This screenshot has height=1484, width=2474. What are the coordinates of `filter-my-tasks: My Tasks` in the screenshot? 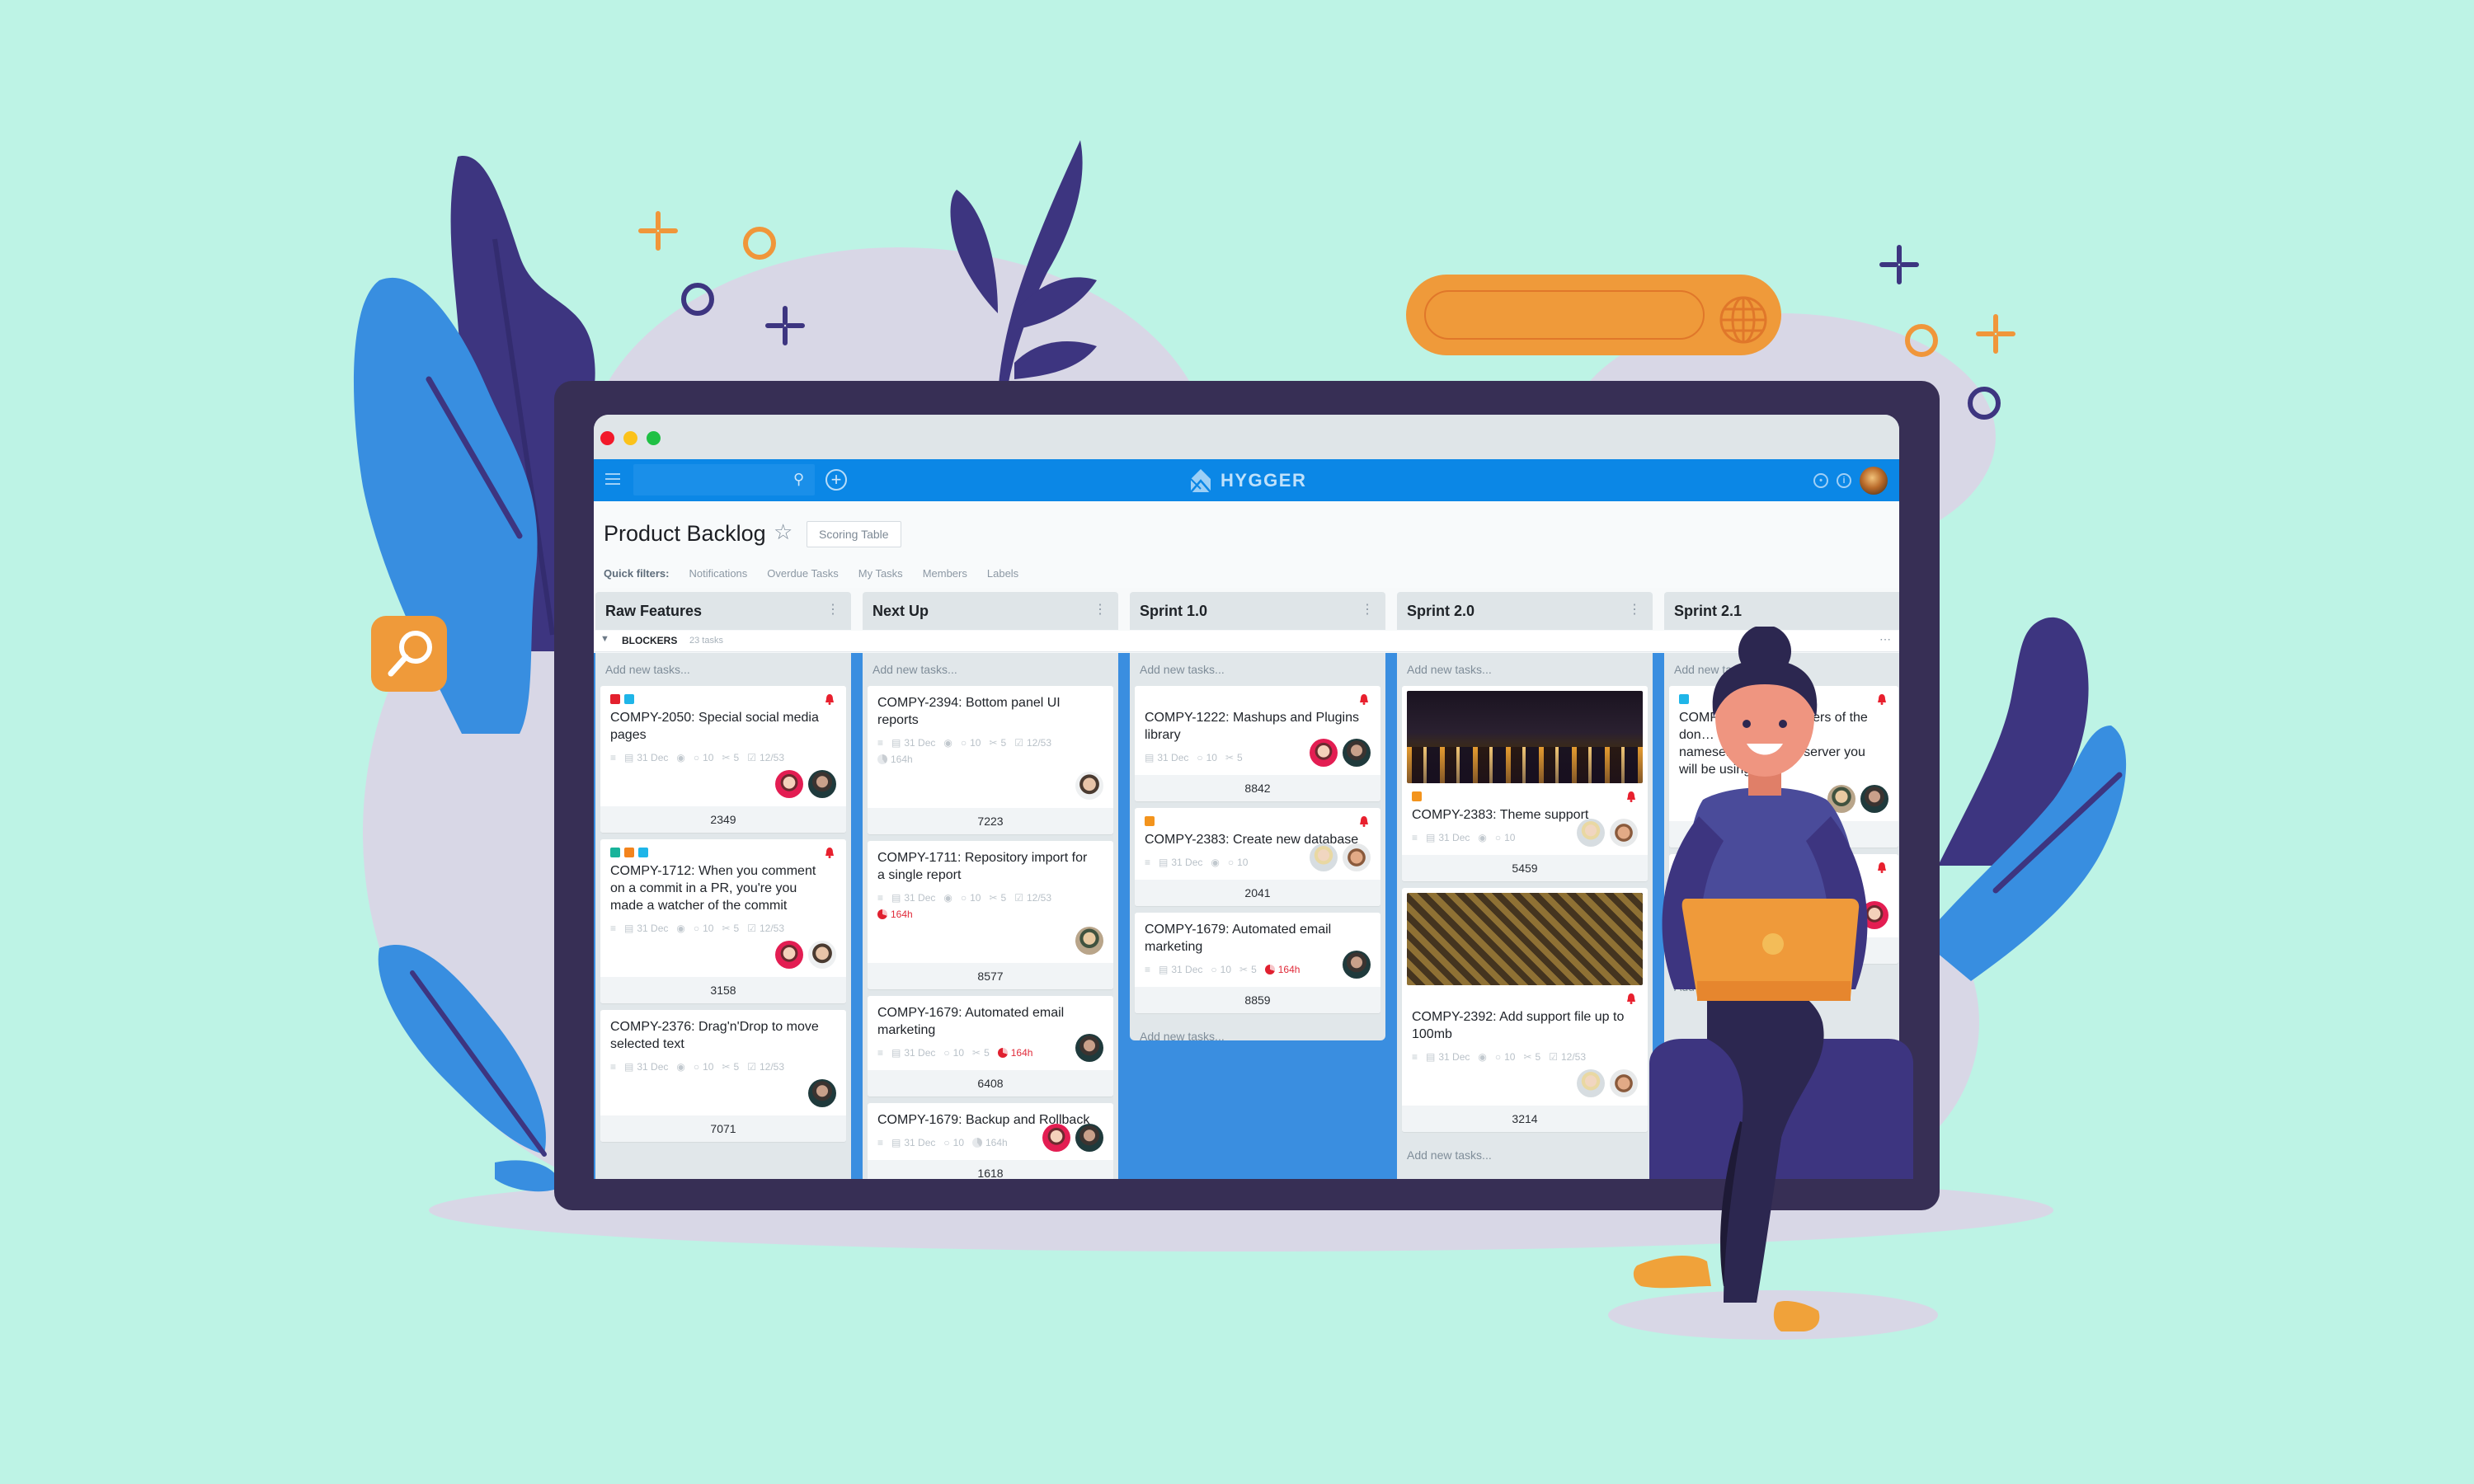 It's located at (880, 573).